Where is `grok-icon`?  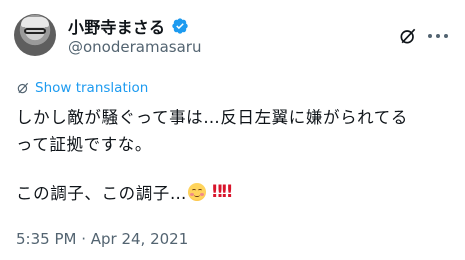 grok-icon is located at coordinates (408, 36).